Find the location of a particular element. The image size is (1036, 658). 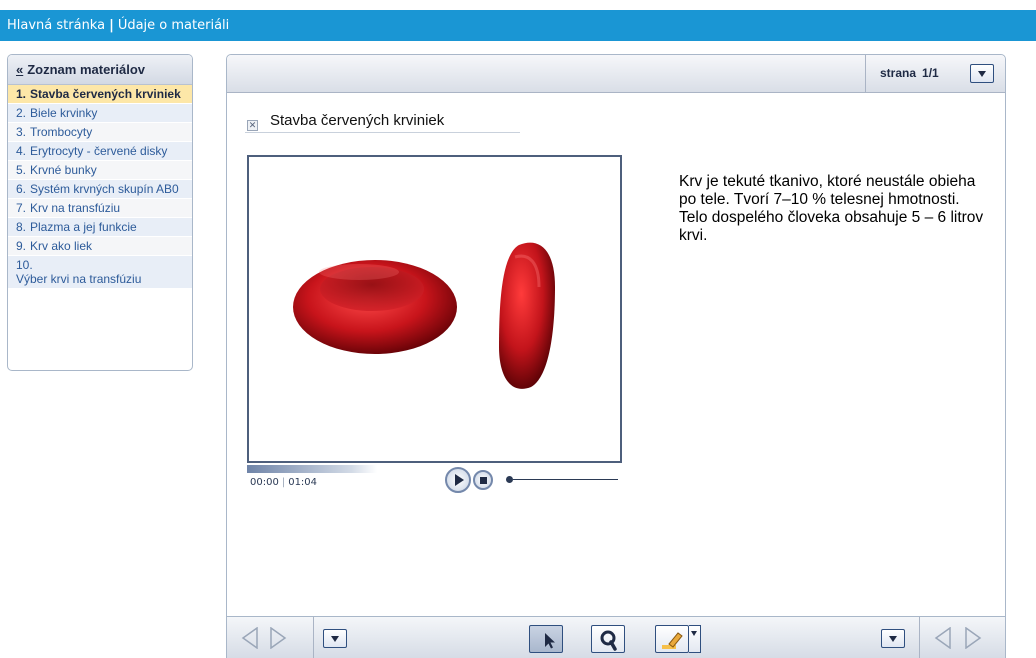

material-item-1: 1. Stavba červených krviniek is located at coordinates (100, 94).